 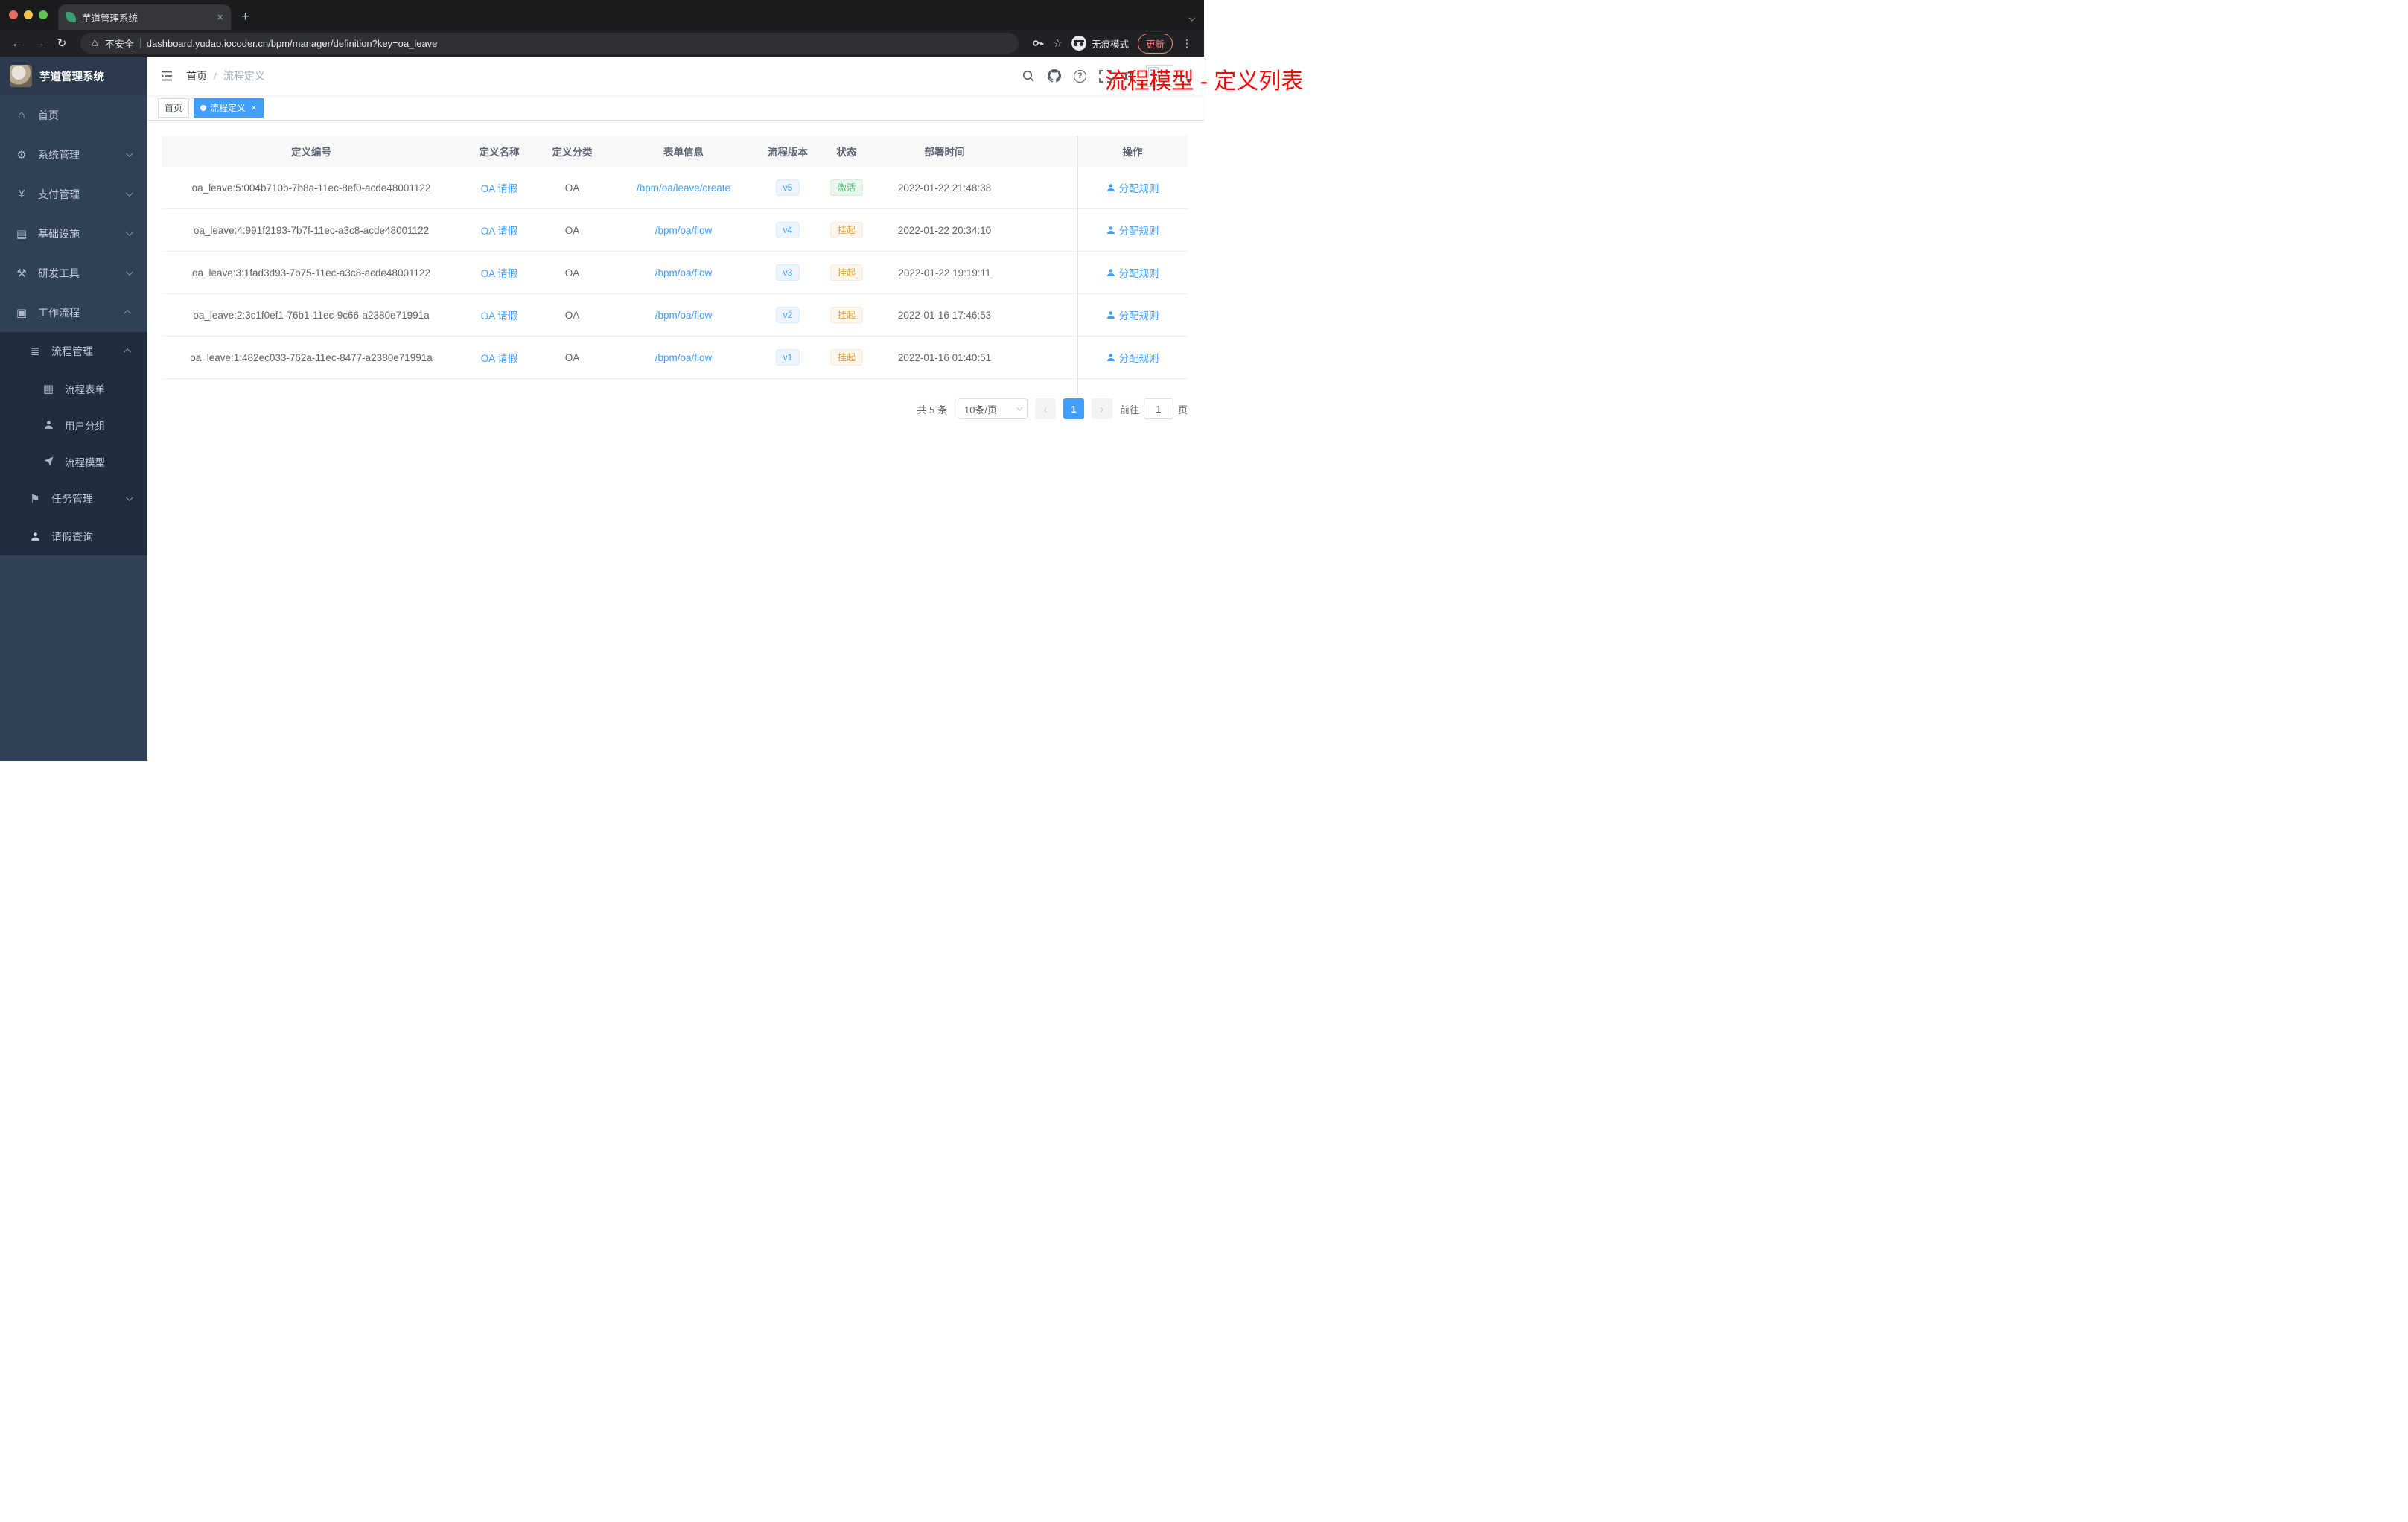 I want to click on pagination-total: 共 5 条, so click(x=932, y=409).